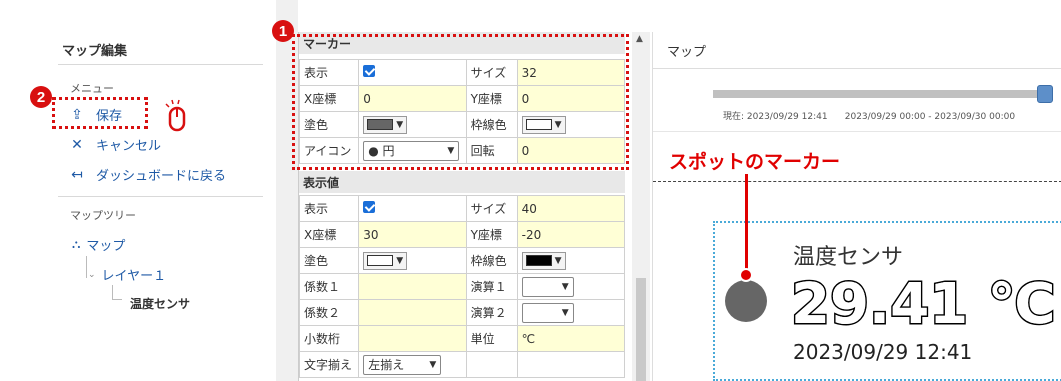 The height and width of the screenshot is (381, 1061). Describe the element at coordinates (755, 162) in the screenshot. I see `annotation-spot-marker: スポットのマーカー` at that location.